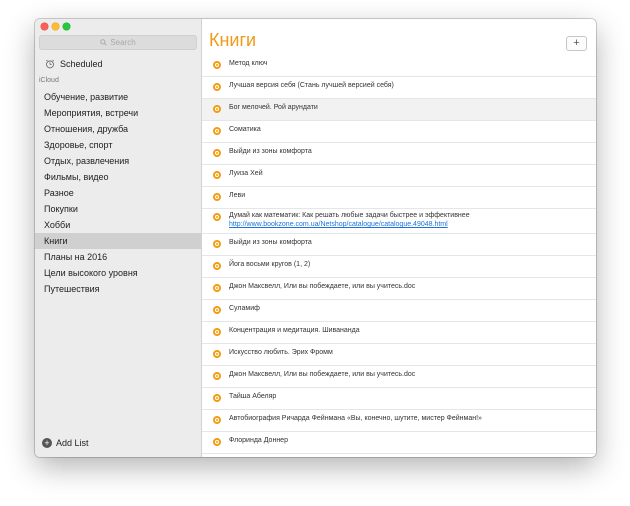 This screenshot has width=630, height=506. What do you see at coordinates (399, 198) in the screenshot?
I see `reminder-row: Леви` at bounding box center [399, 198].